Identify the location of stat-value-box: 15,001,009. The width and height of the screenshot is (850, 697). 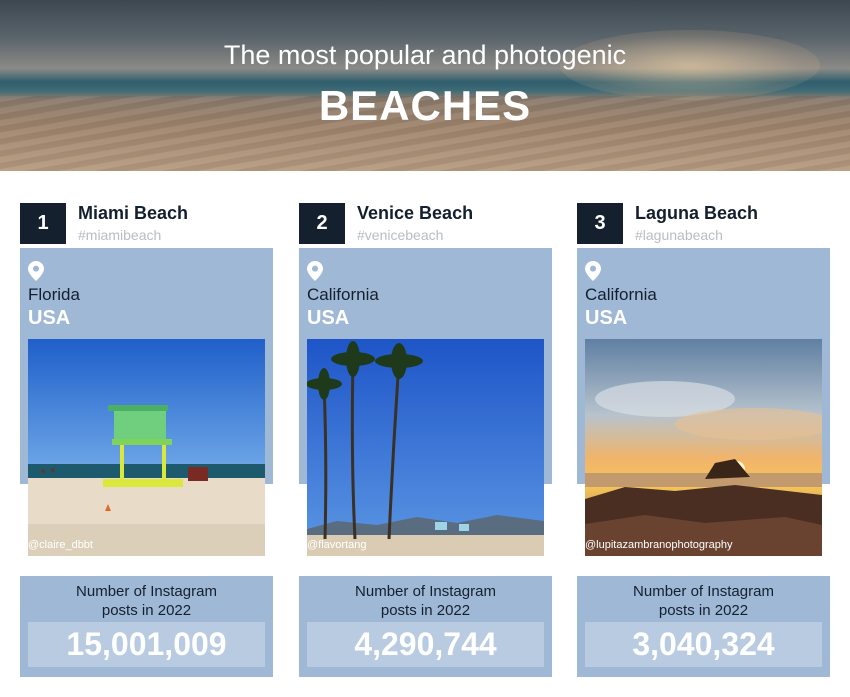
(146, 644).